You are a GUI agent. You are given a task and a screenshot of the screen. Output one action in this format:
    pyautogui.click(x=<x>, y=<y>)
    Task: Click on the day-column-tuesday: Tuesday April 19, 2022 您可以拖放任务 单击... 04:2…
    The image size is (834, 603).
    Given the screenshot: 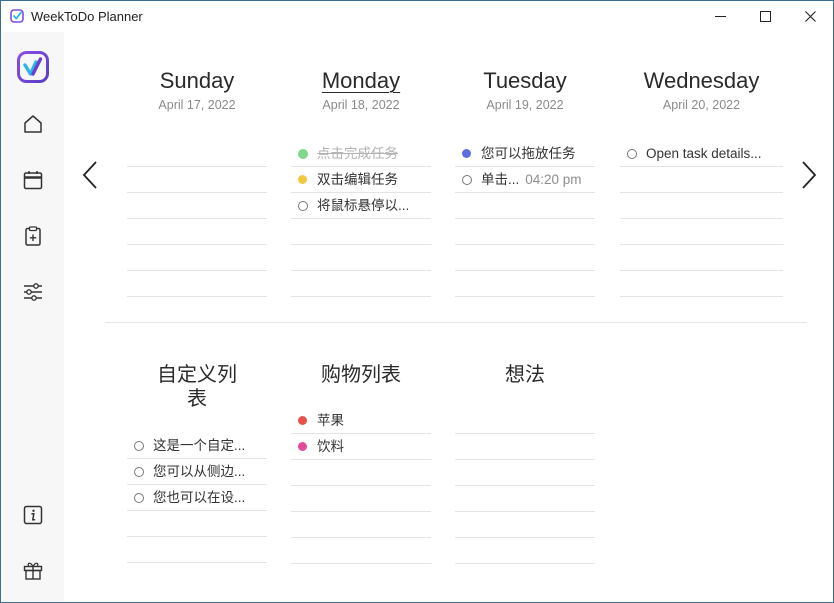 What is the action you would take?
    pyautogui.click(x=525, y=182)
    